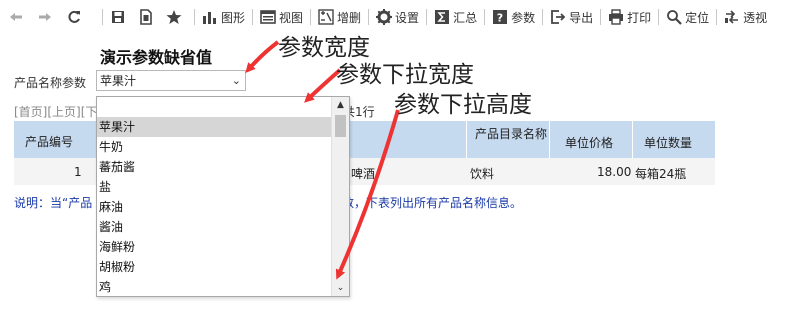 The image size is (812, 333). Describe the element at coordinates (405, 75) in the screenshot. I see `annotation-dropdown-width: 参数下拉宽度` at that location.